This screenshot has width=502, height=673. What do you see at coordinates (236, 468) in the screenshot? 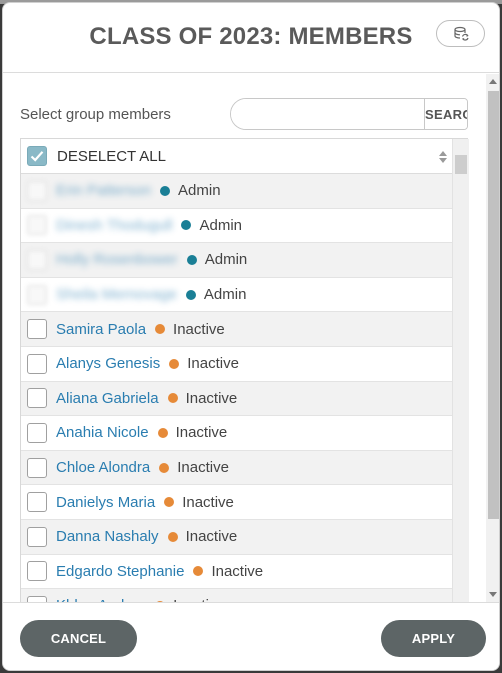
I see `member-row: Chloe Alondra Inactive` at bounding box center [236, 468].